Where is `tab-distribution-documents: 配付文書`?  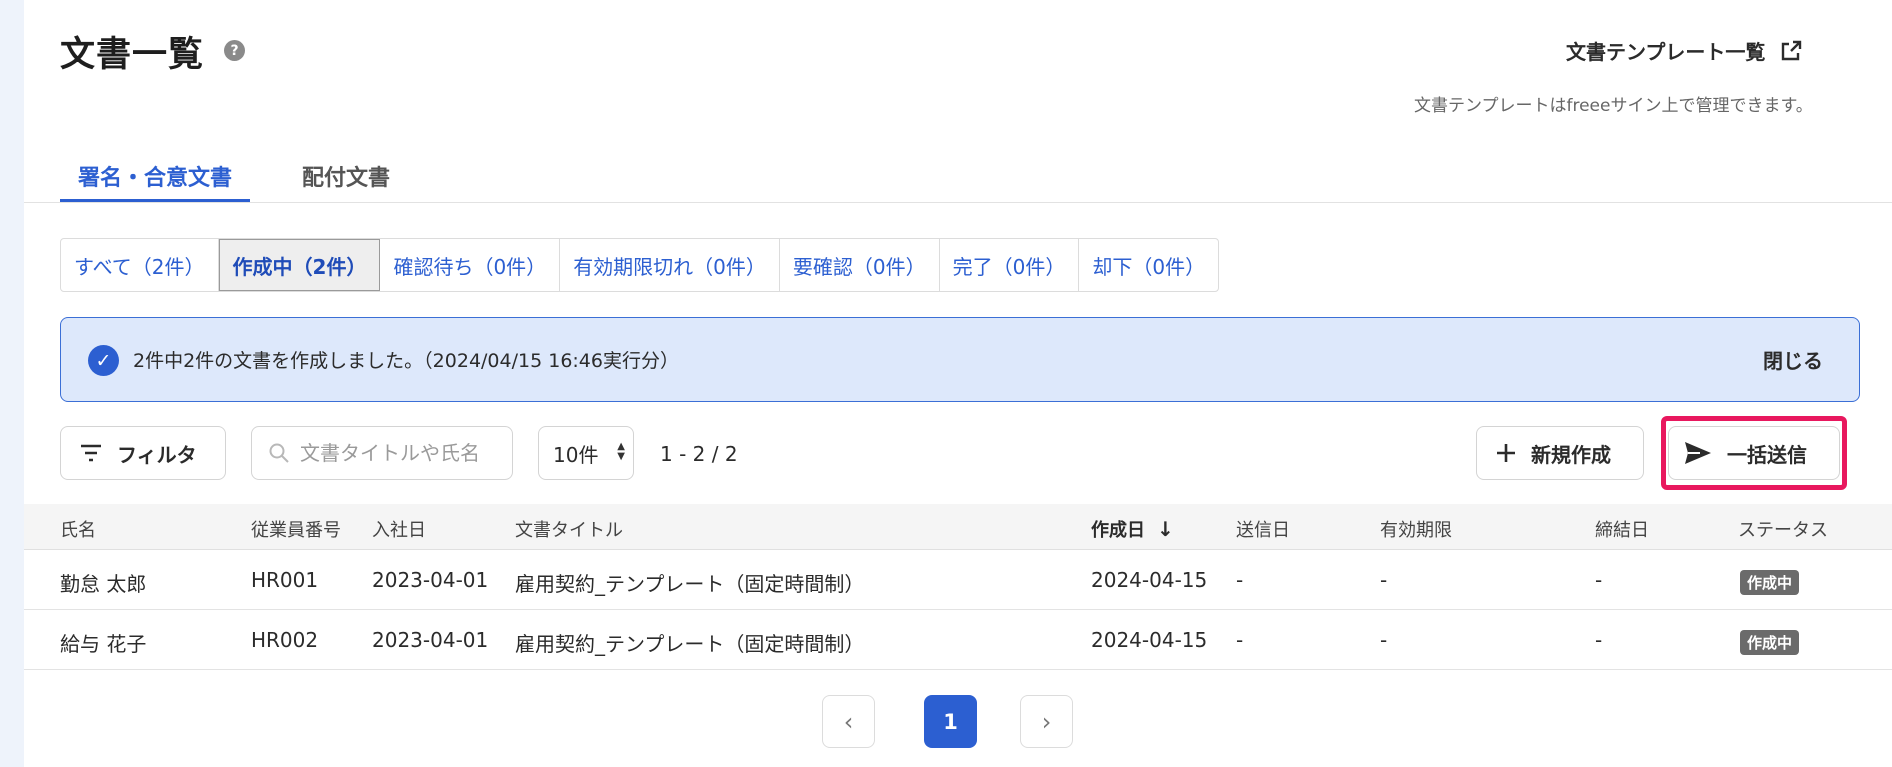 tab-distribution-documents: 配付文書 is located at coordinates (346, 181).